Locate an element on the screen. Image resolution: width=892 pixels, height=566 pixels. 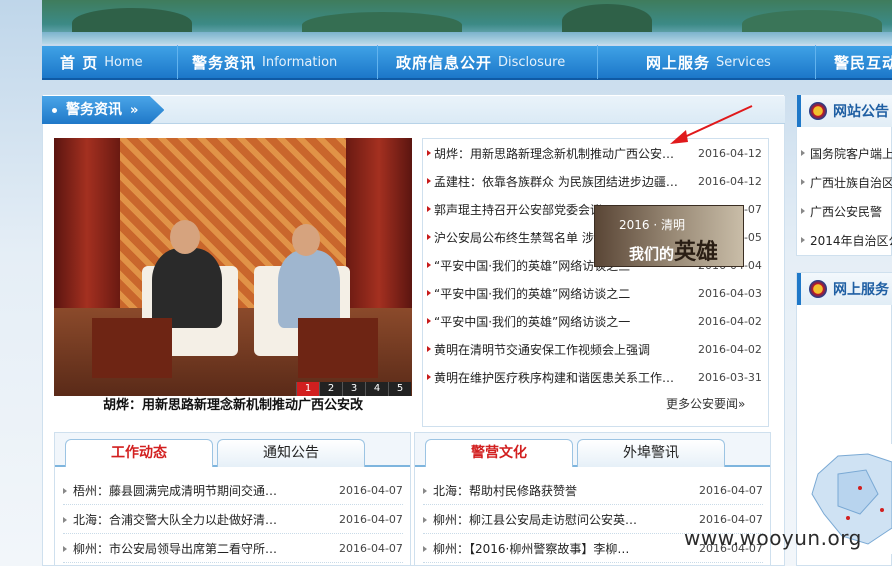
news-item: 黄明在维护医疗秩序构建和谐医患关系工作… 2016-03-31 is located at coordinates (595, 377).